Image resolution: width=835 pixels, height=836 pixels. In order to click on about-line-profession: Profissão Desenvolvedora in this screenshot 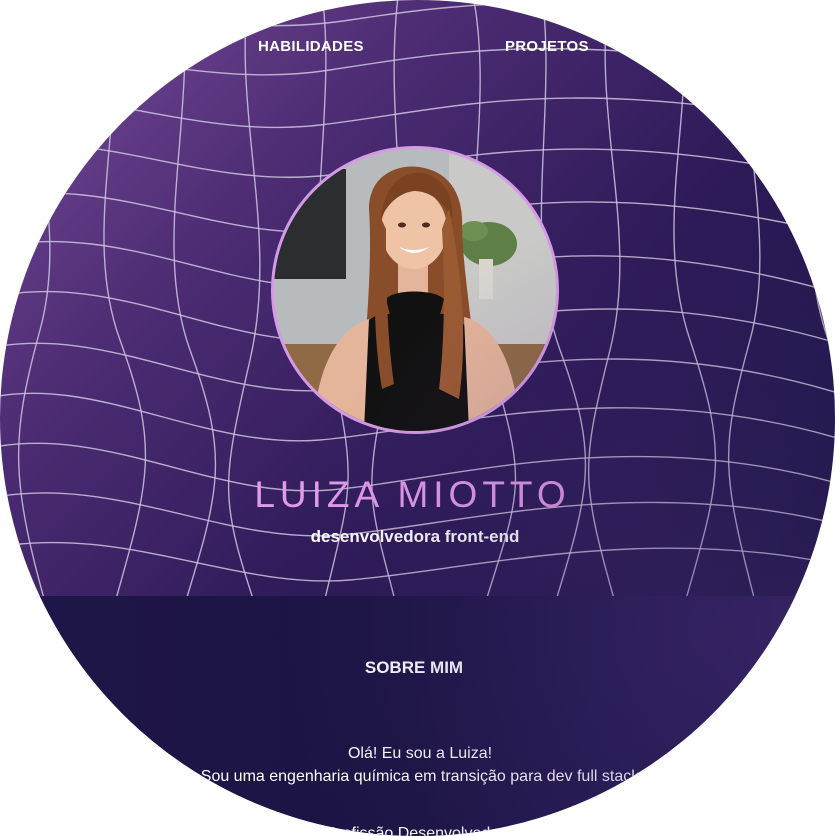, I will do `click(420, 830)`.